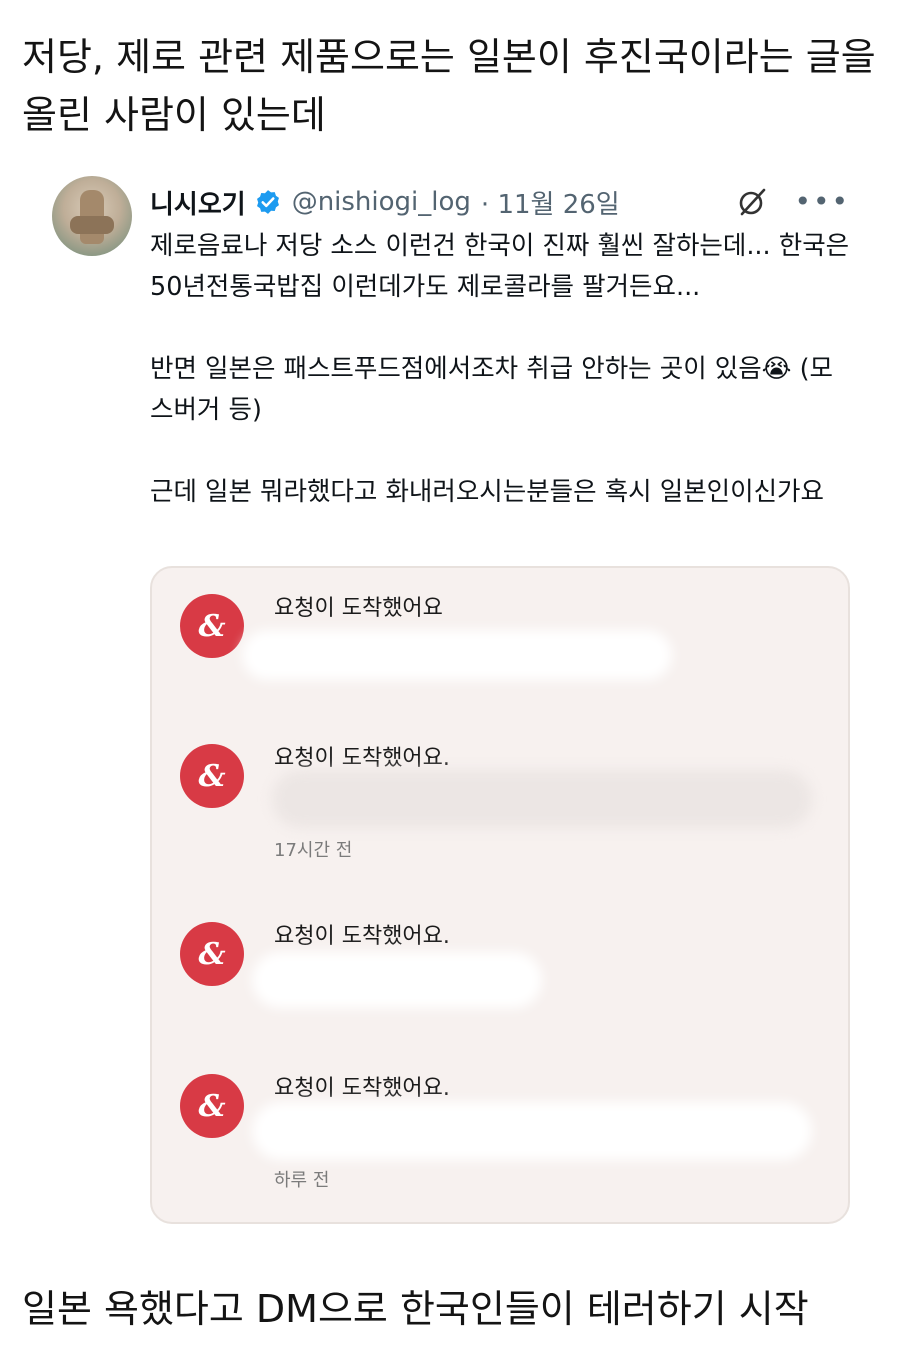 The height and width of the screenshot is (1359, 900). I want to click on avatar, so click(92, 216).